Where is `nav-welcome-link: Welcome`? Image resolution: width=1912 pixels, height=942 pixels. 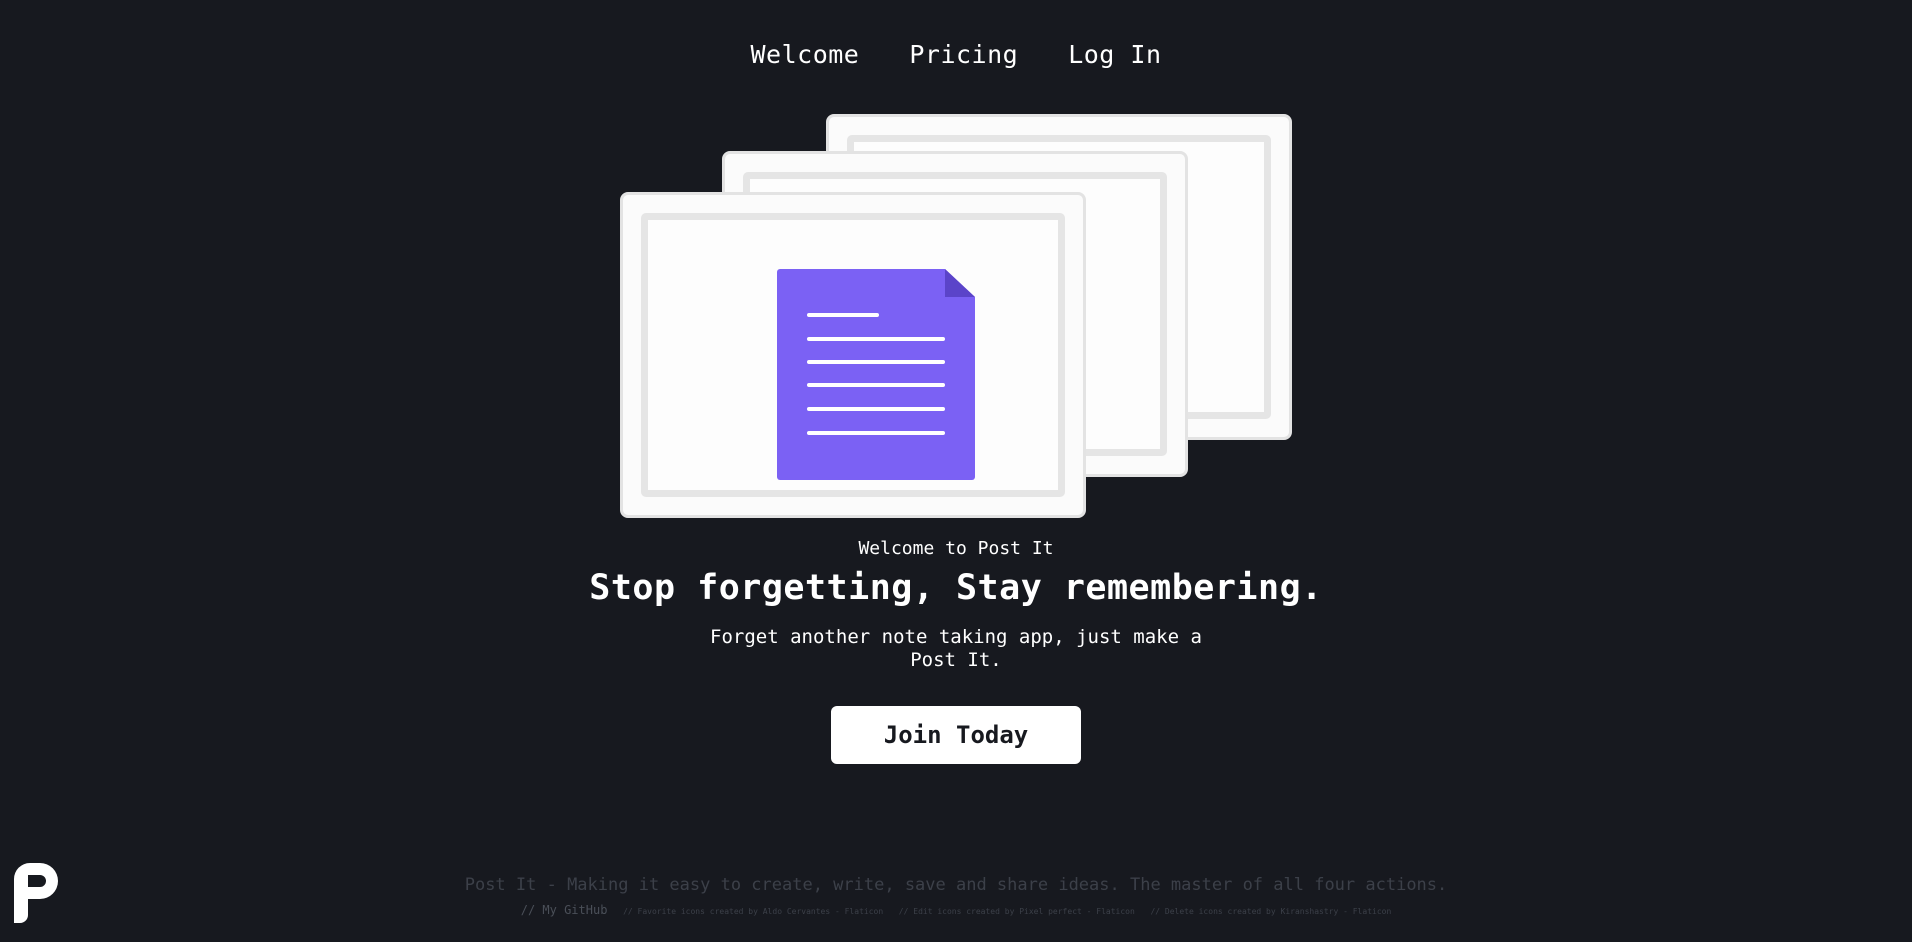
nav-welcome-link: Welcome is located at coordinates (804, 54).